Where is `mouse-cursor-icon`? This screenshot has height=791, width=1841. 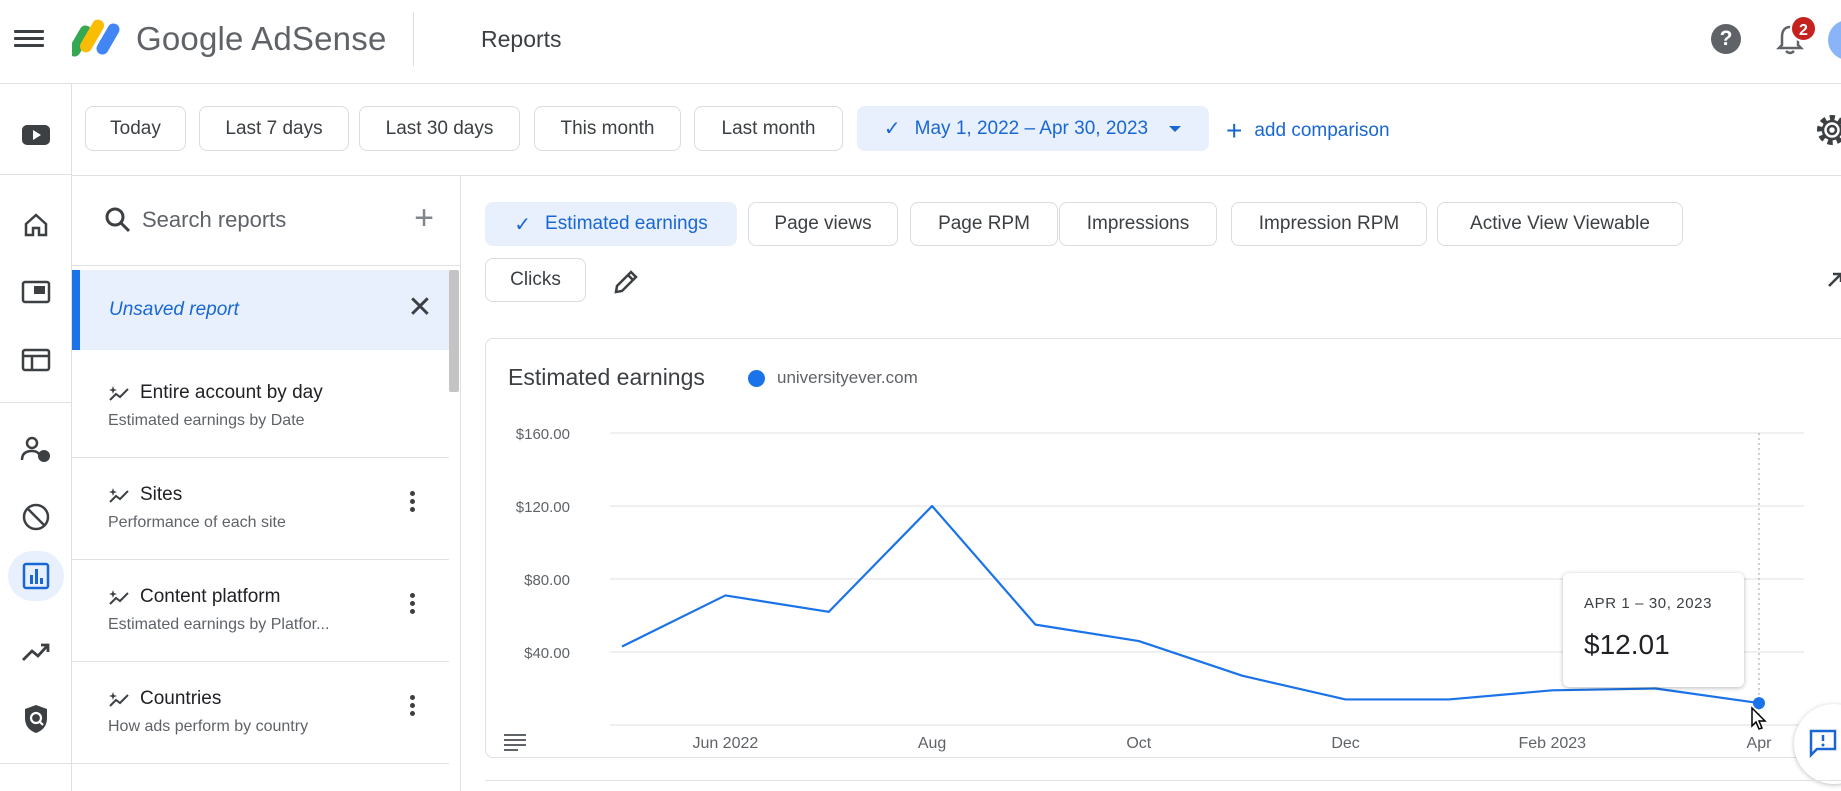
mouse-cursor-icon is located at coordinates (1759, 718).